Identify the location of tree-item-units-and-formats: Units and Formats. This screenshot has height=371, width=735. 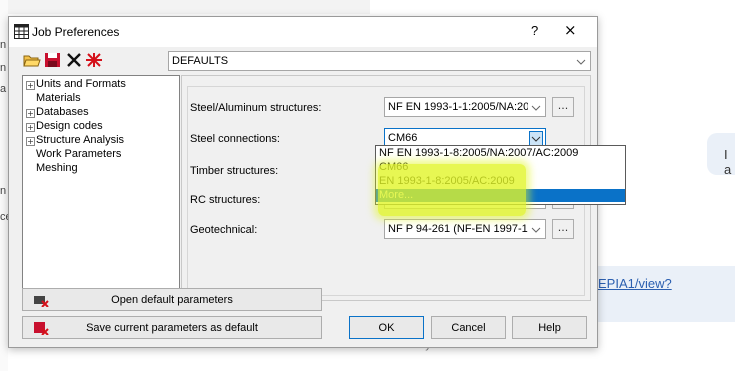
(81, 84).